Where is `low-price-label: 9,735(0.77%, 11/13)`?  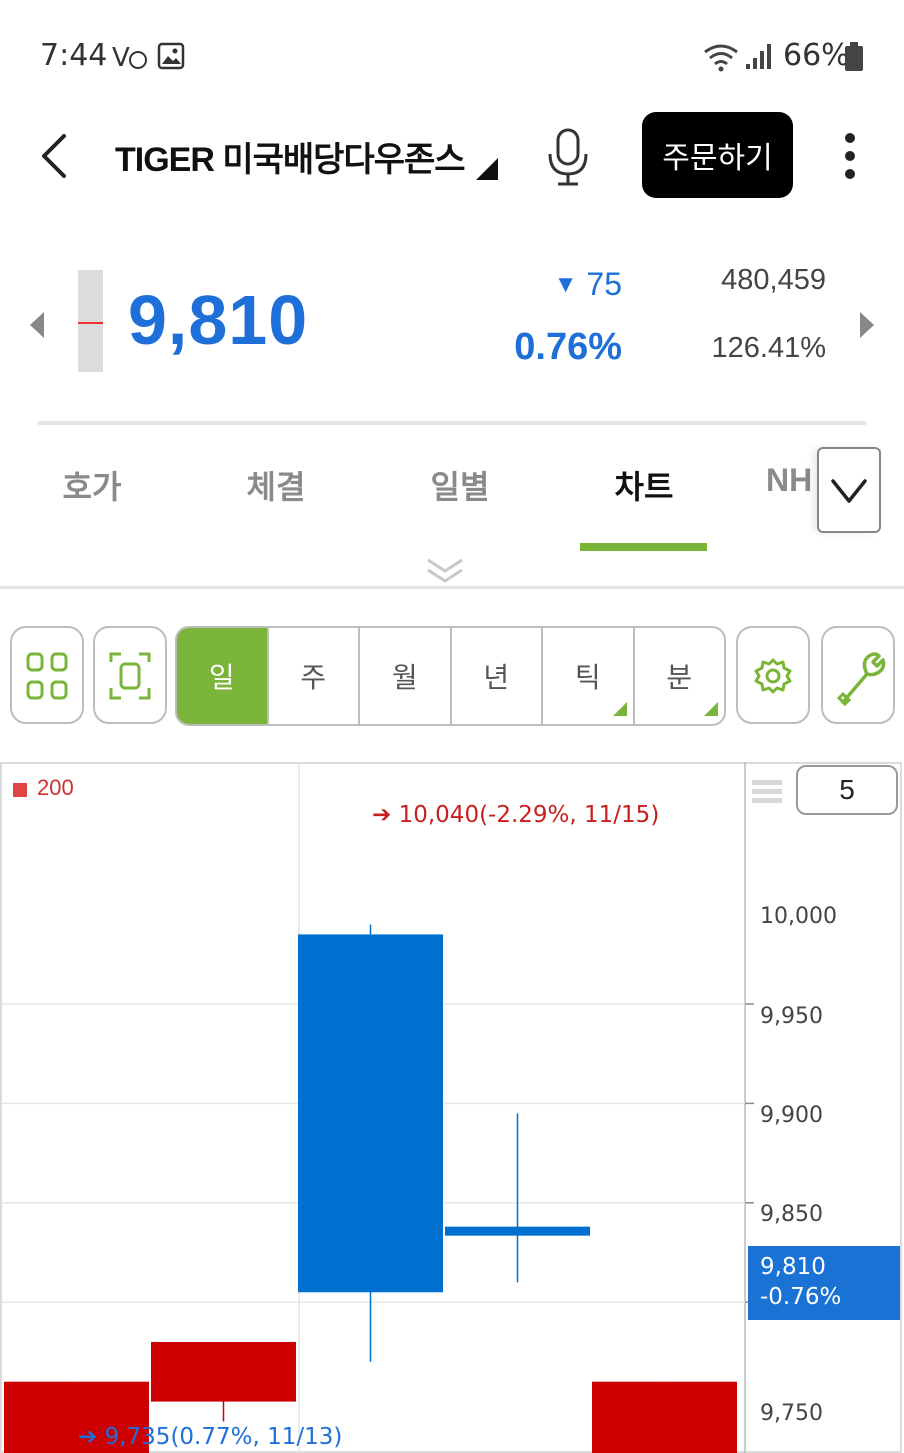 low-price-label: 9,735(0.77%, 11/13) is located at coordinates (223, 1437).